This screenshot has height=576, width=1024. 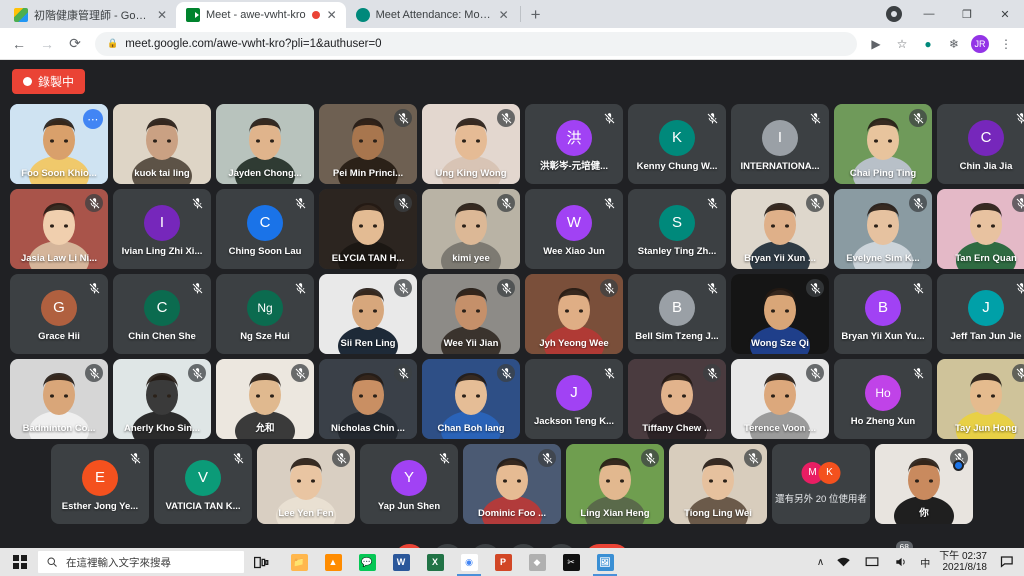 I want to click on participant-tile: Ho Ho Zheng Xun, so click(x=883, y=399).